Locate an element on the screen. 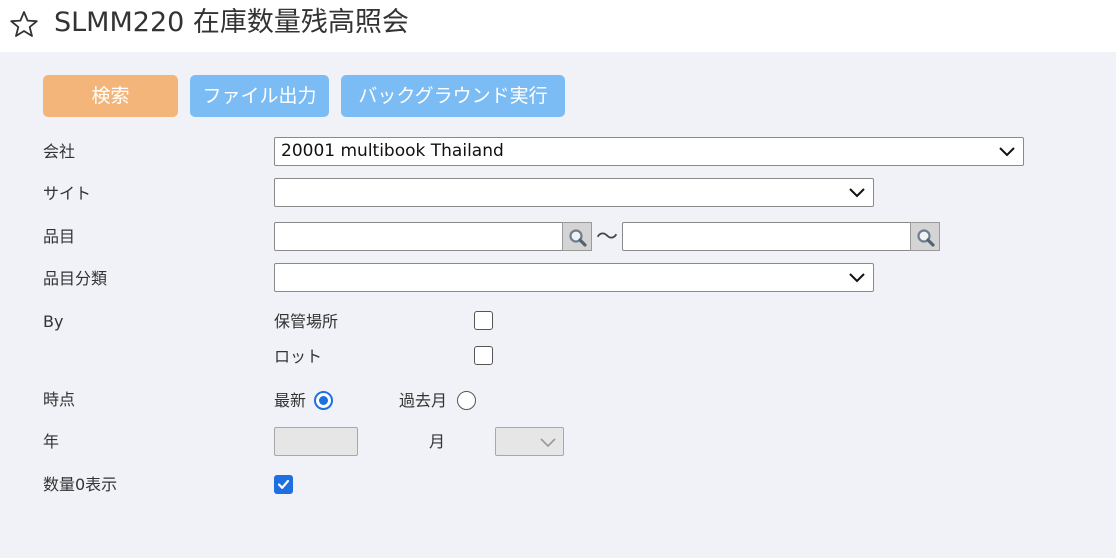  month-label: 月 is located at coordinates (437, 441).